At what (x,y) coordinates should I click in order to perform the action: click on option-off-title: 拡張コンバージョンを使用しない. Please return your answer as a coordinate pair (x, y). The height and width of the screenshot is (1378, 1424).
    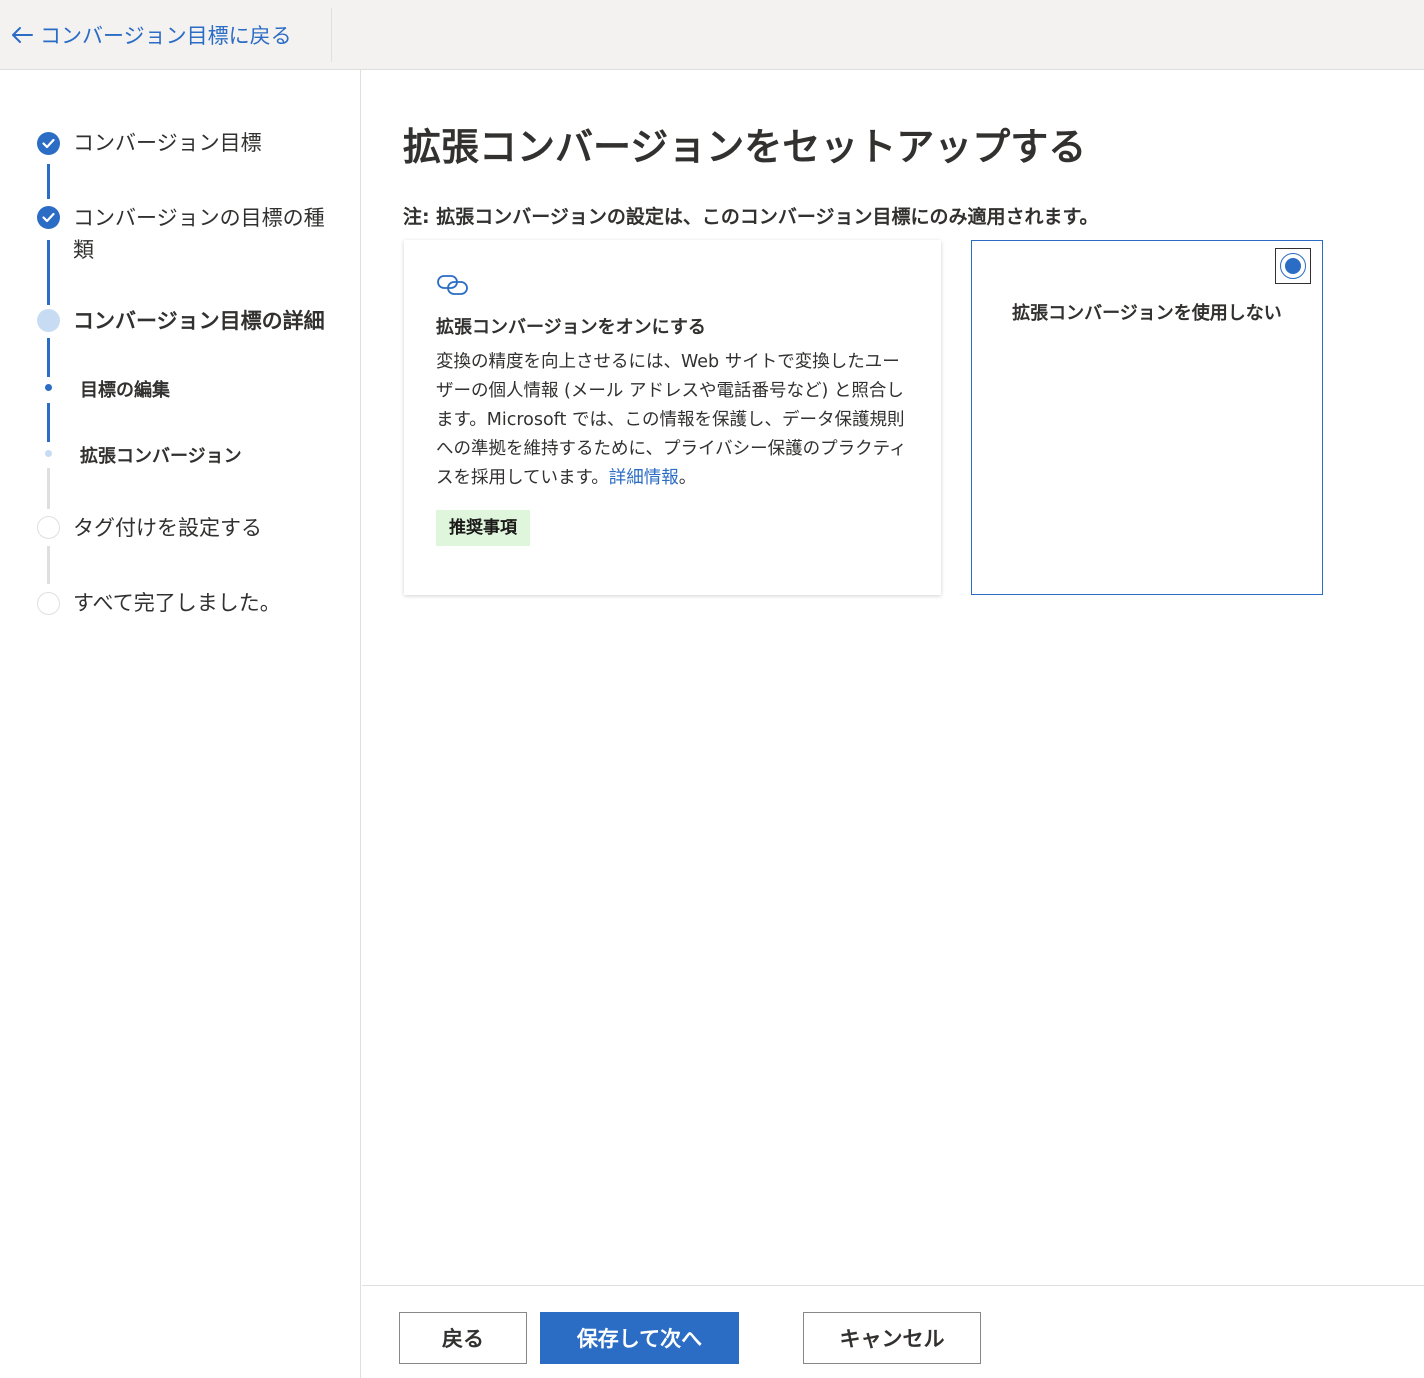
    Looking at the image, I should click on (1147, 313).